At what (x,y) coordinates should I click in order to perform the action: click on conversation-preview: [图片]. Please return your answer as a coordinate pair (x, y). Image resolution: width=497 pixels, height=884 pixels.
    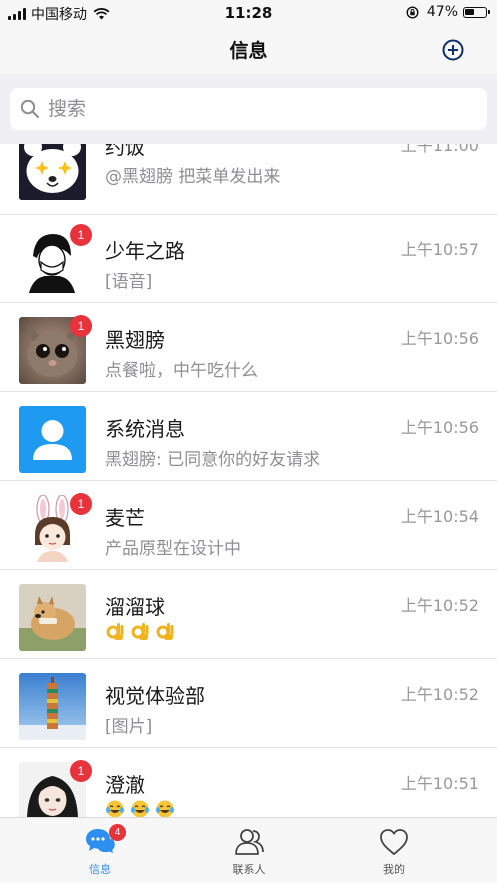
    Looking at the image, I should click on (129, 727).